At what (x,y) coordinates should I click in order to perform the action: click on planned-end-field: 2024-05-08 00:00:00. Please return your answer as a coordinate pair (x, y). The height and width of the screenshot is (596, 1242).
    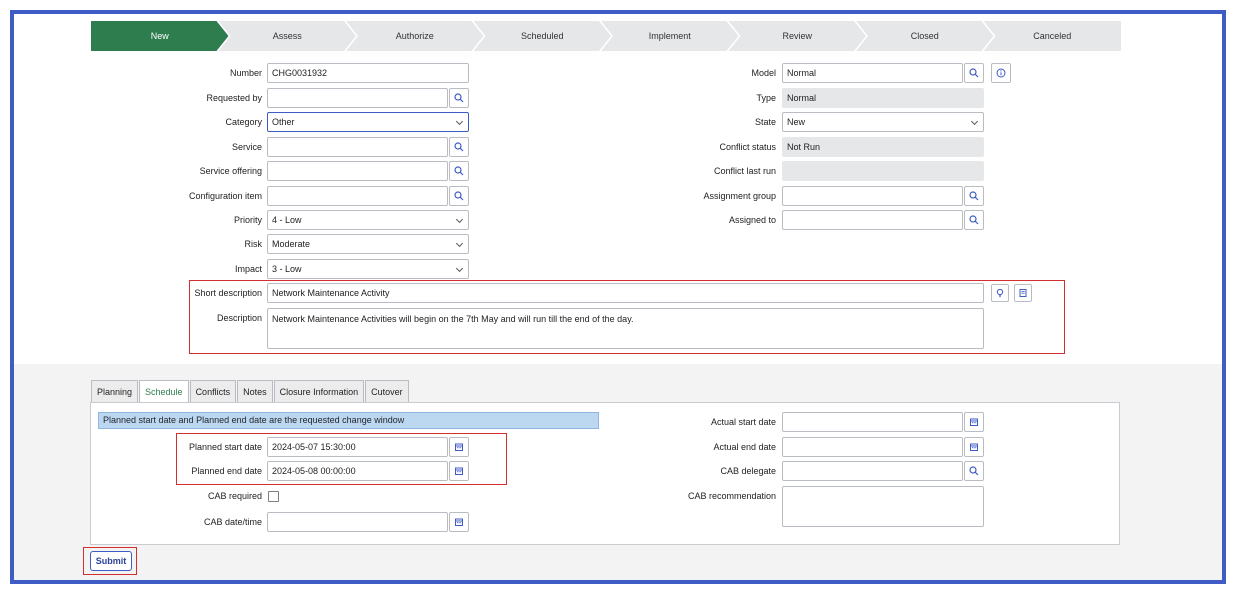
    Looking at the image, I should click on (357, 471).